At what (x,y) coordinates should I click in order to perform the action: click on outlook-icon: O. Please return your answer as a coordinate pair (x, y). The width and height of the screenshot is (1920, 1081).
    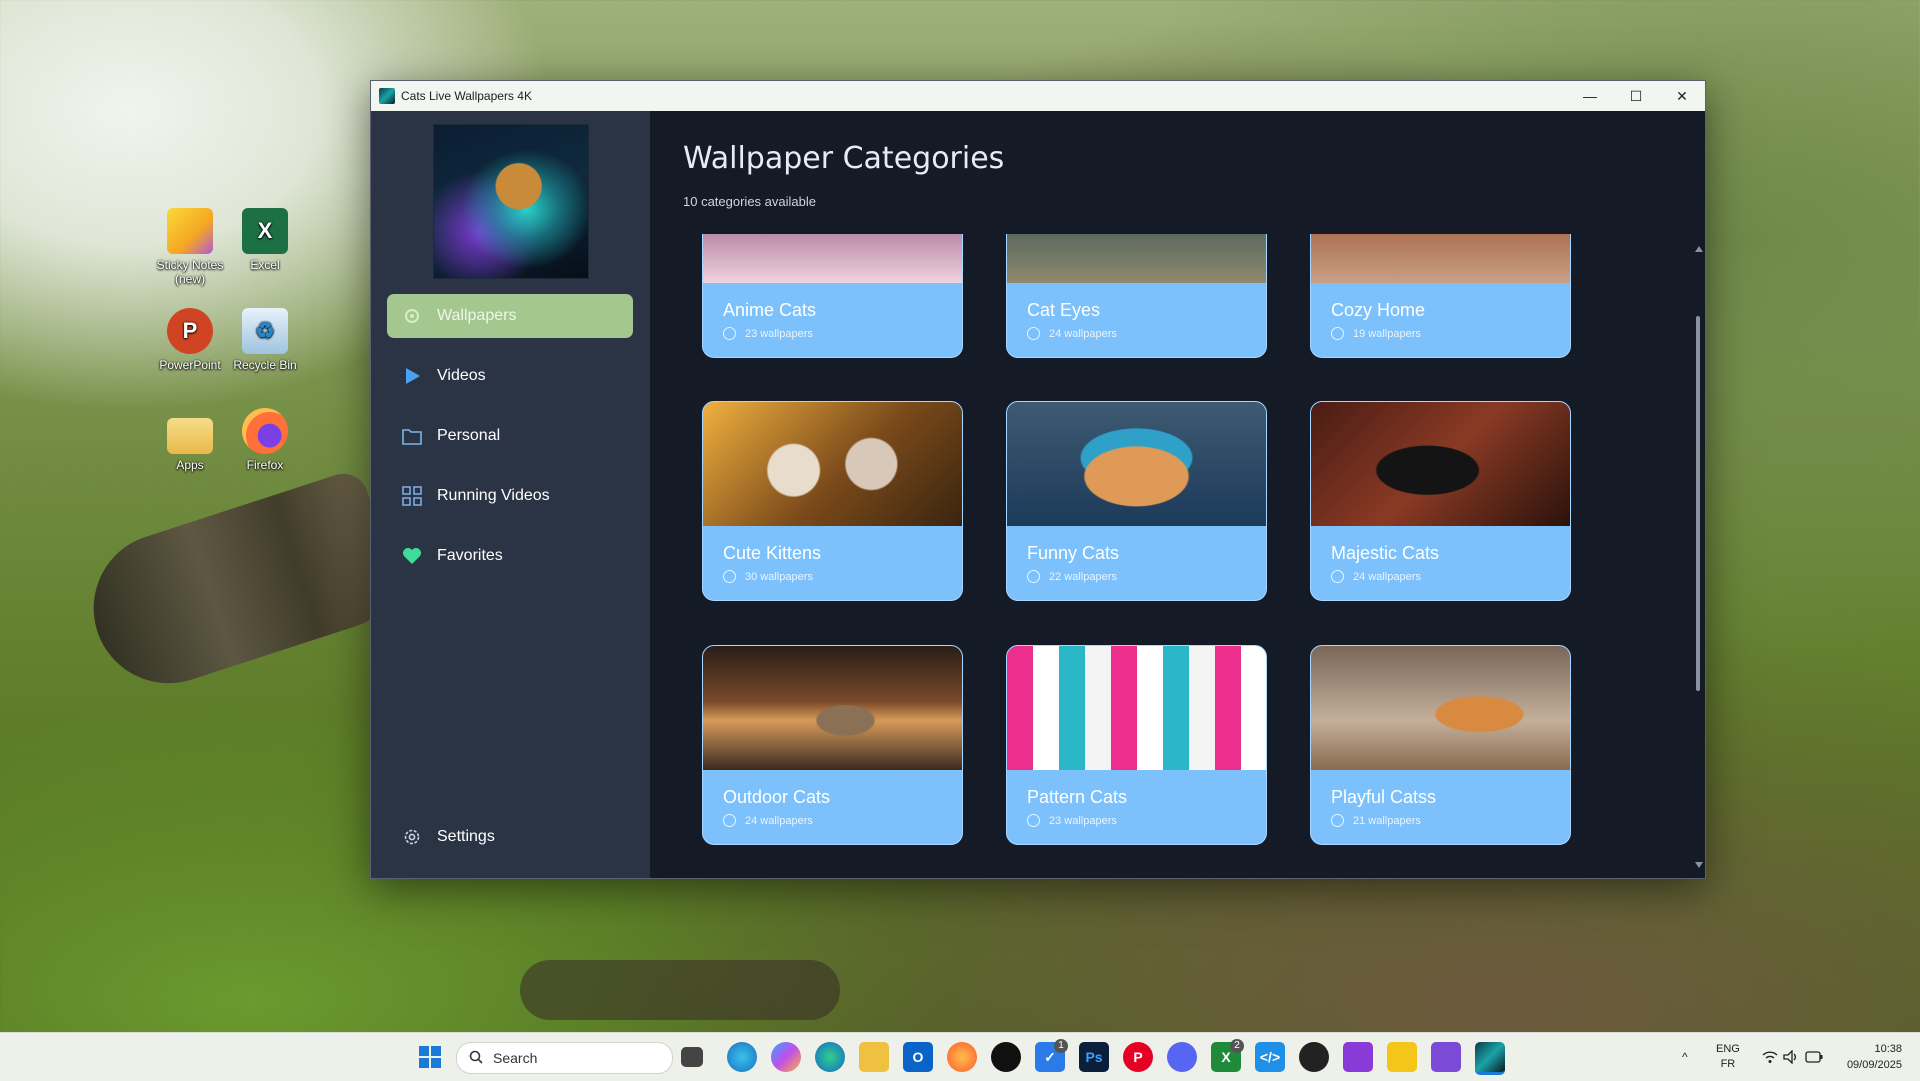
    Looking at the image, I should click on (918, 1057).